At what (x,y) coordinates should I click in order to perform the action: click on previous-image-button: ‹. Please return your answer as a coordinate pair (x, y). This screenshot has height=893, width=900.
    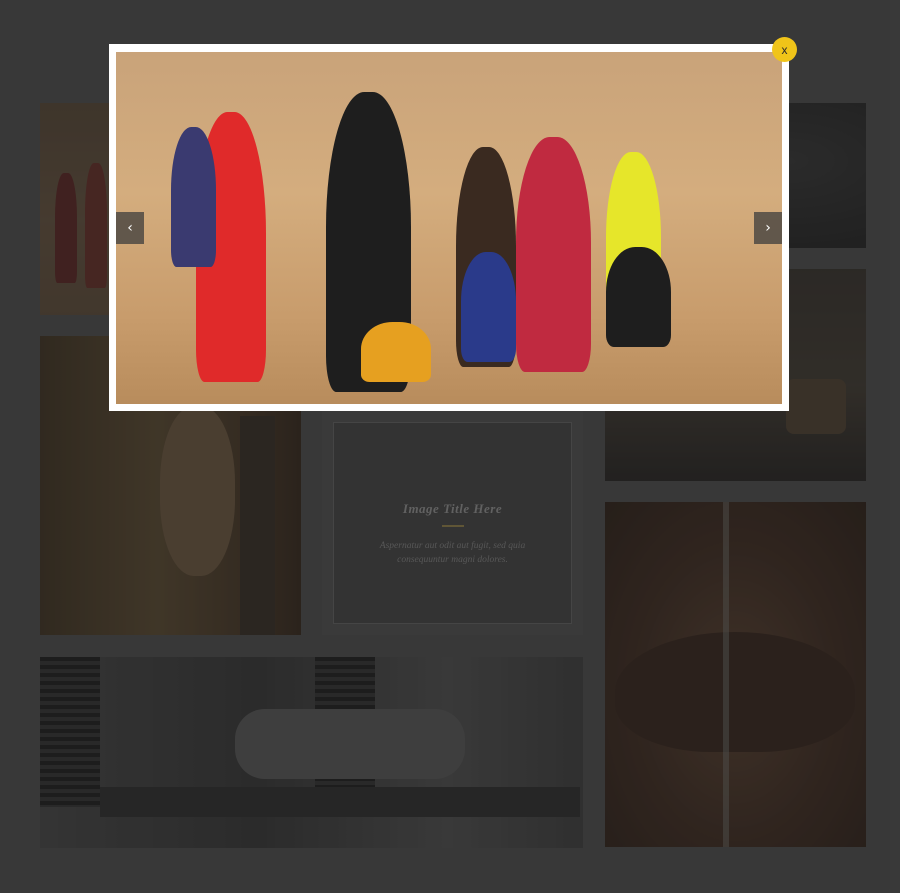
    Looking at the image, I should click on (130, 228).